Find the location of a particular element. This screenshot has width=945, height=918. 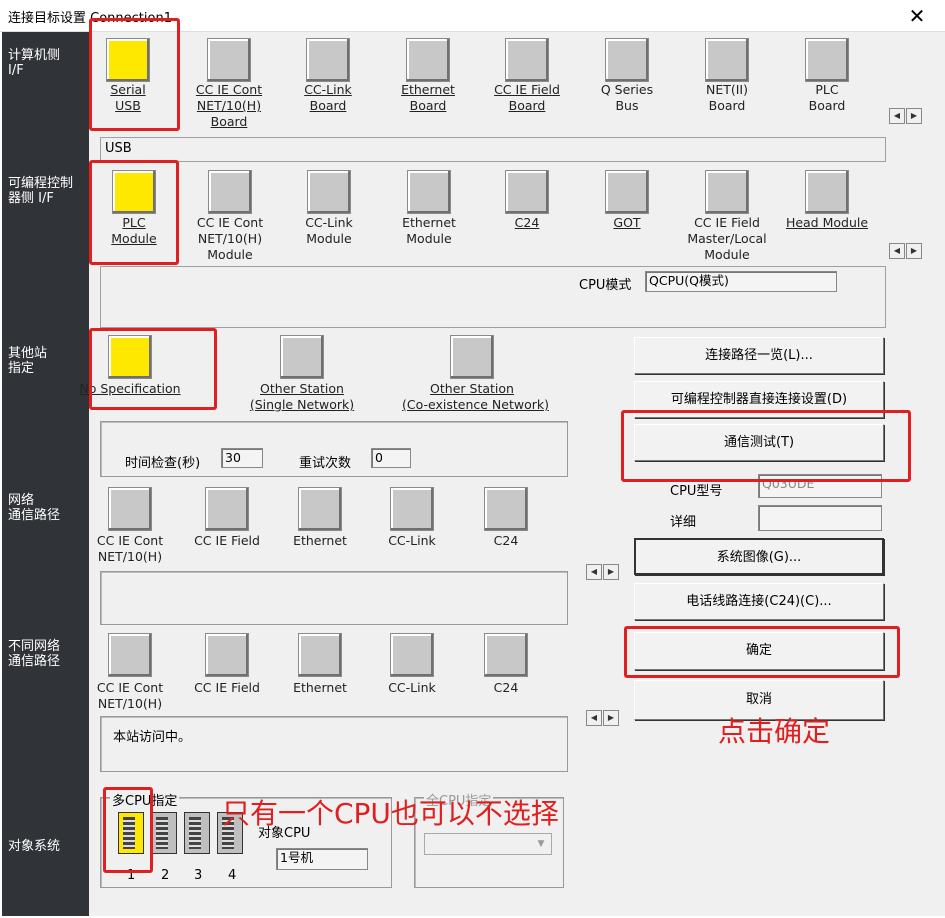

sidebar-pc-if: 计算机侧 I/F is located at coordinates (34, 63).